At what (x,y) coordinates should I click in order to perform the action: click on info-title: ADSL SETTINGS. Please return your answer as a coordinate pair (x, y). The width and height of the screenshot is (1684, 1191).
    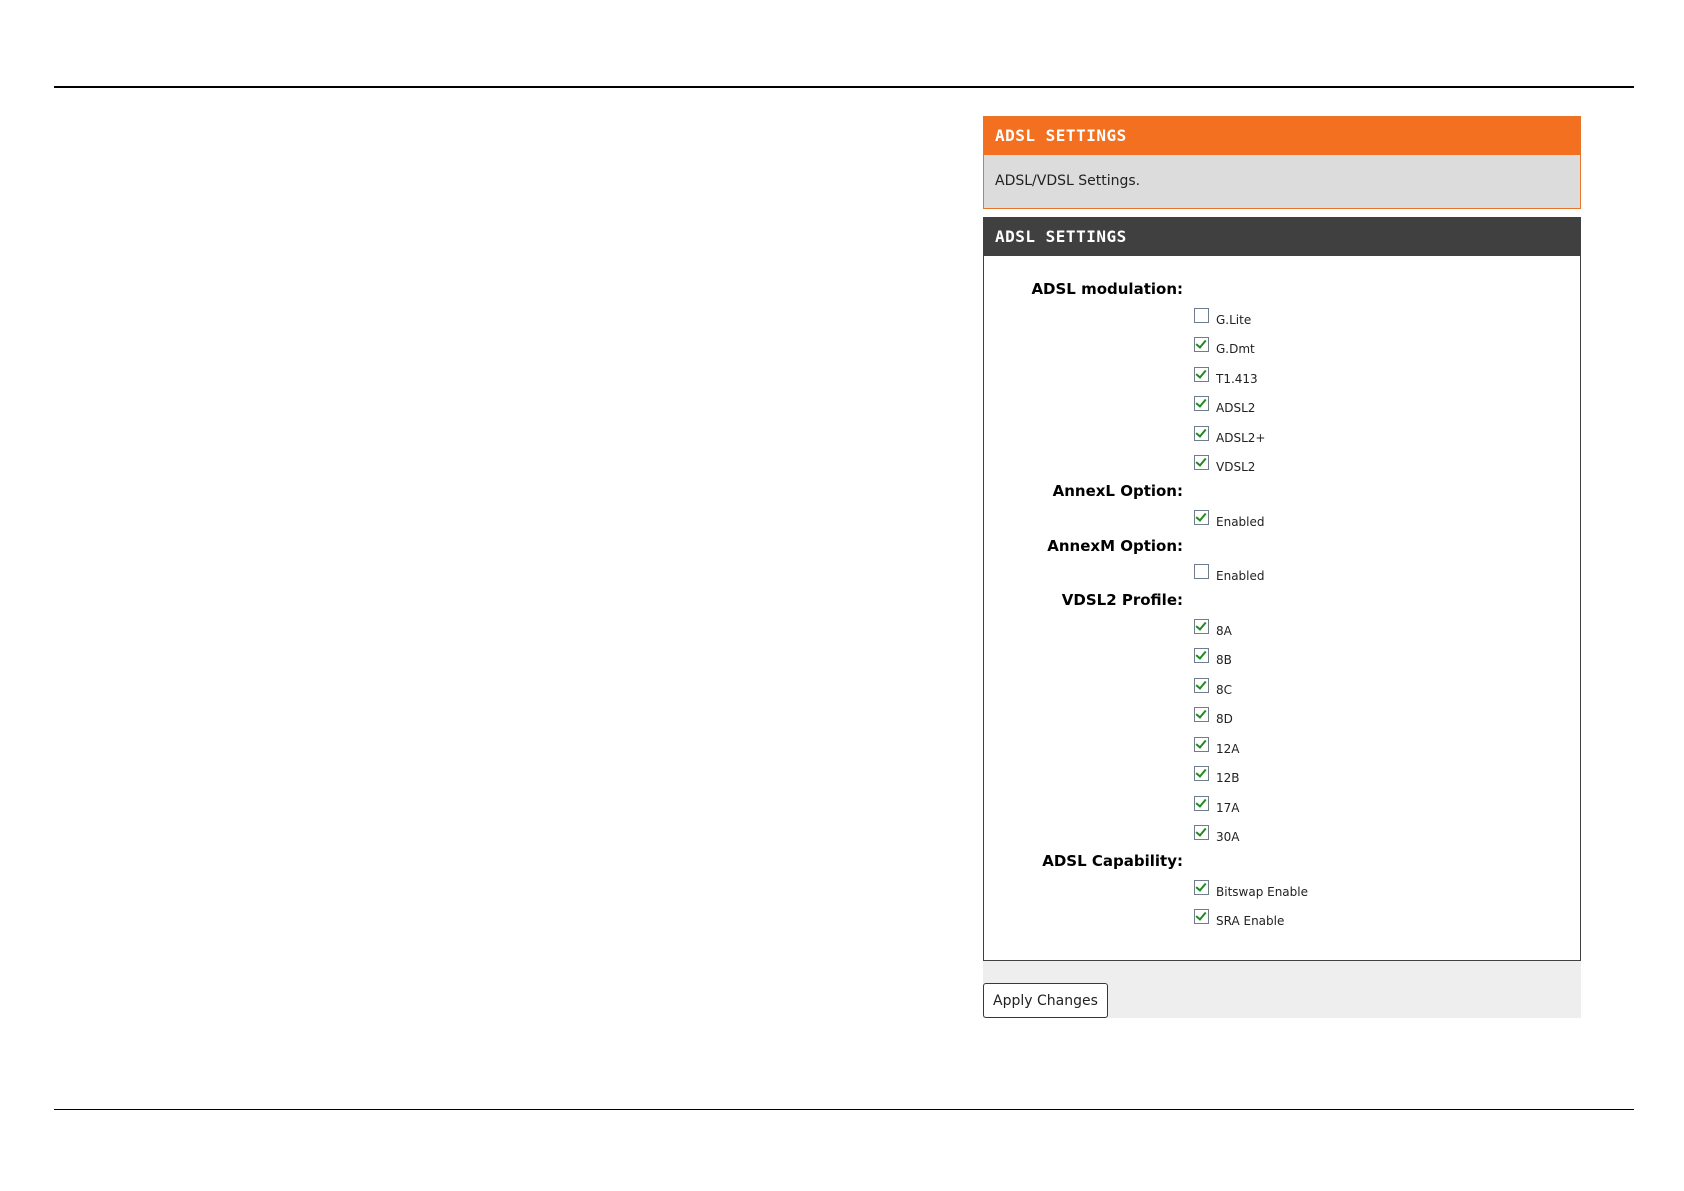
    Looking at the image, I should click on (1282, 136).